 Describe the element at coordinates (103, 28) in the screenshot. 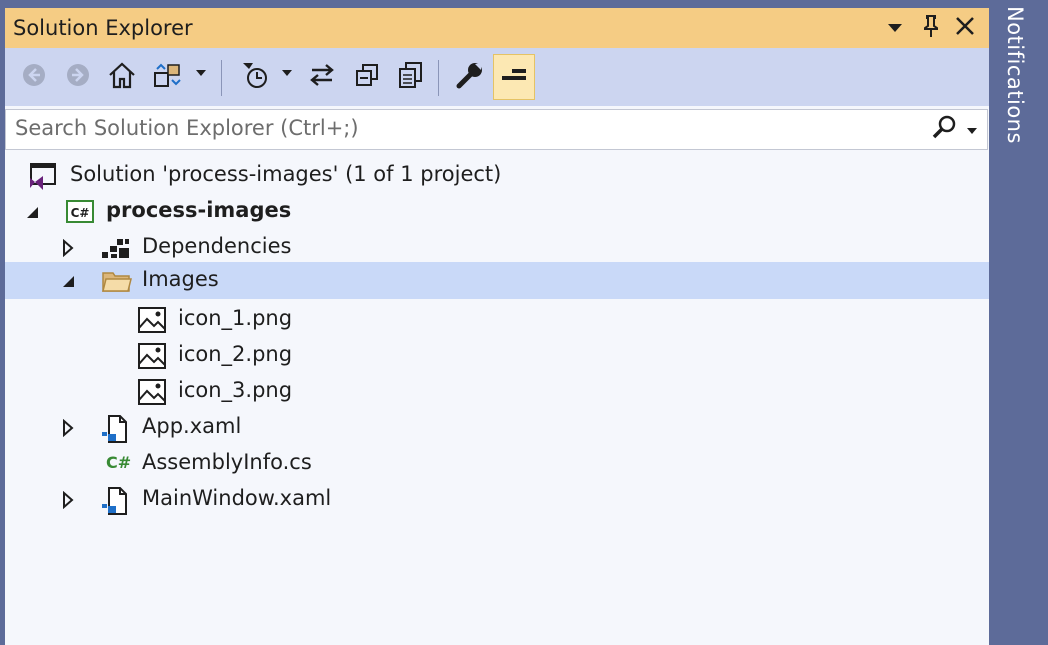

I see `panel-title: Solution Explorer` at that location.